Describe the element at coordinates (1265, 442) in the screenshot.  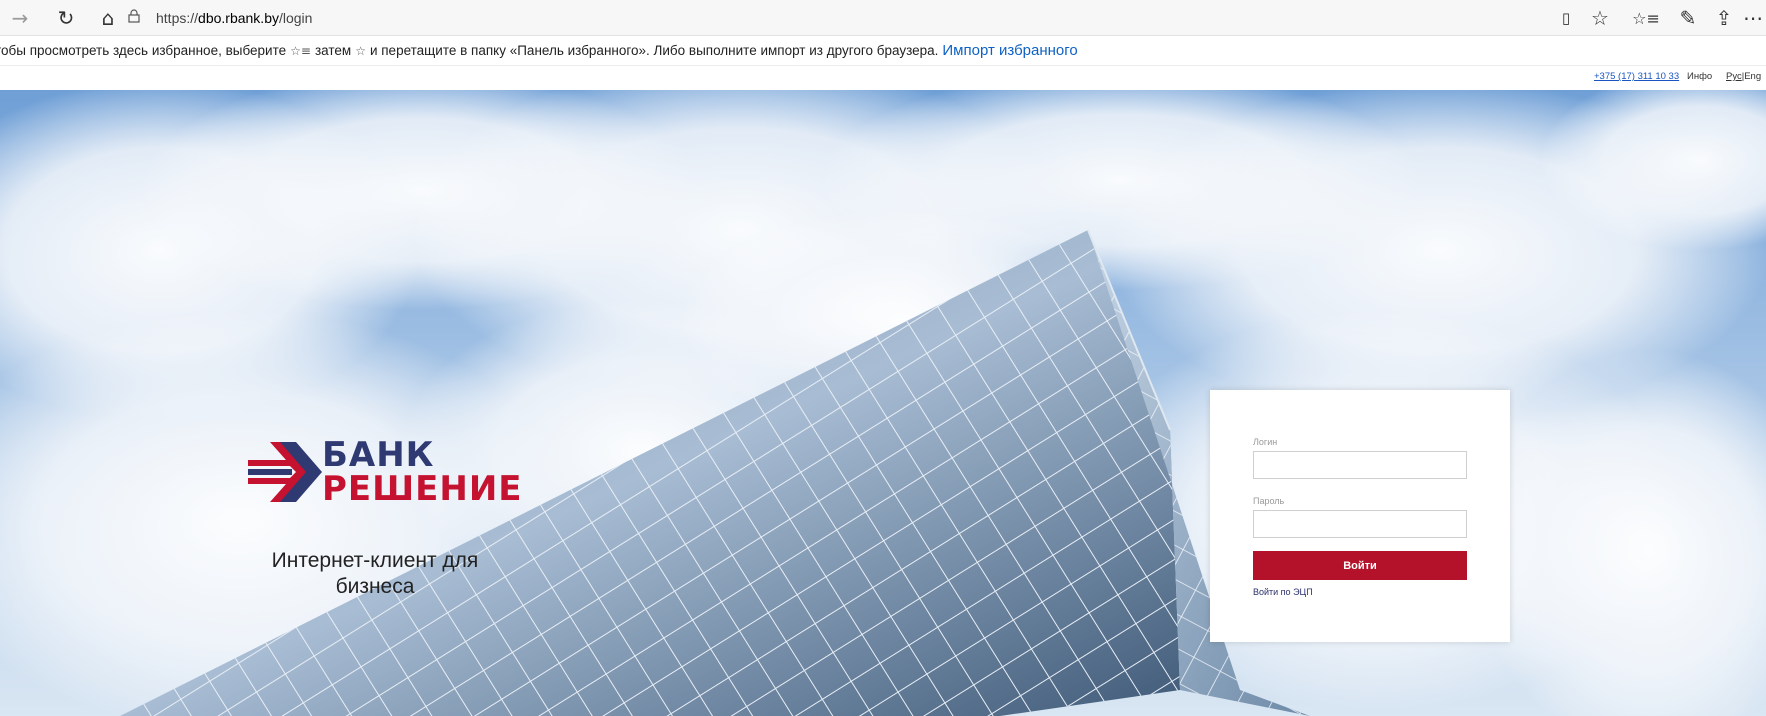
I see `login-label: Логин` at that location.